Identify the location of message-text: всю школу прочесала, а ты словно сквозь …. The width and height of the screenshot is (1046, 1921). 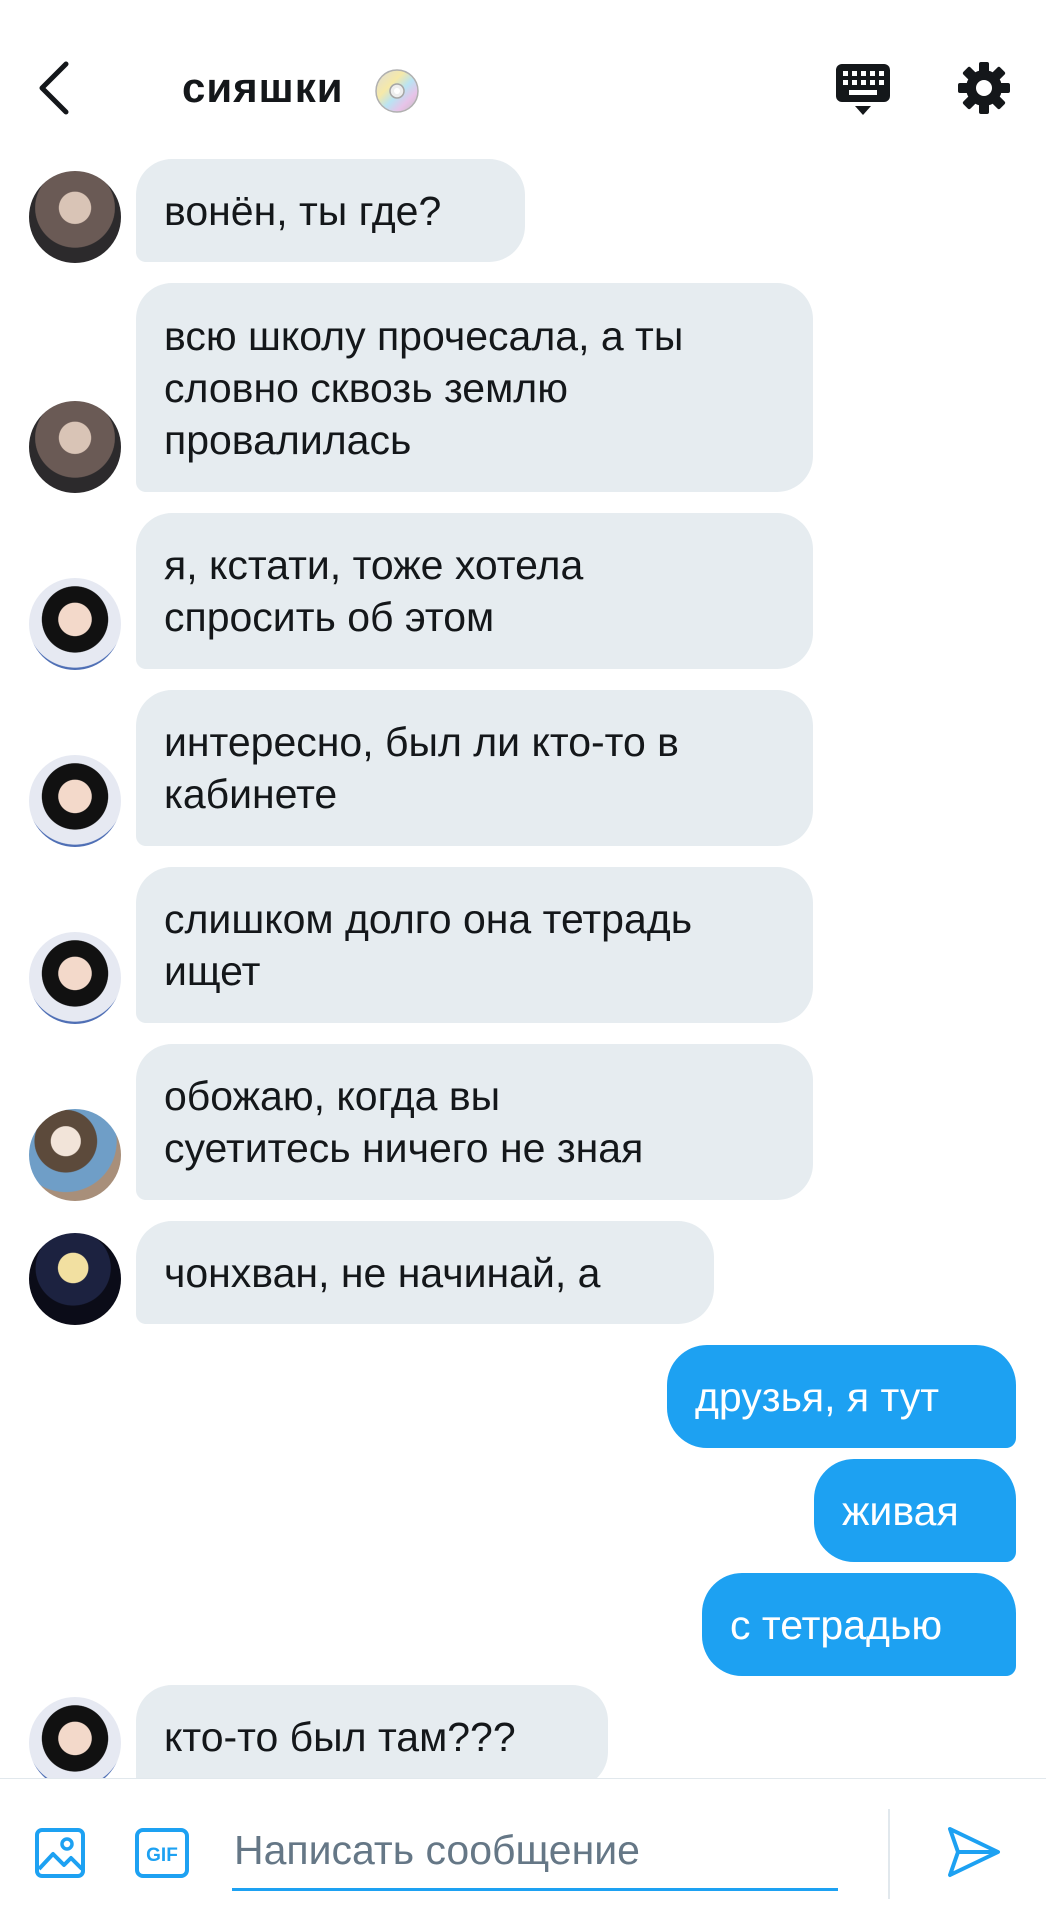
(424, 387).